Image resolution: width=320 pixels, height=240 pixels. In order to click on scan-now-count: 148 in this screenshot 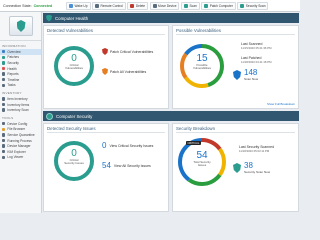, I will do `click(251, 72)`.